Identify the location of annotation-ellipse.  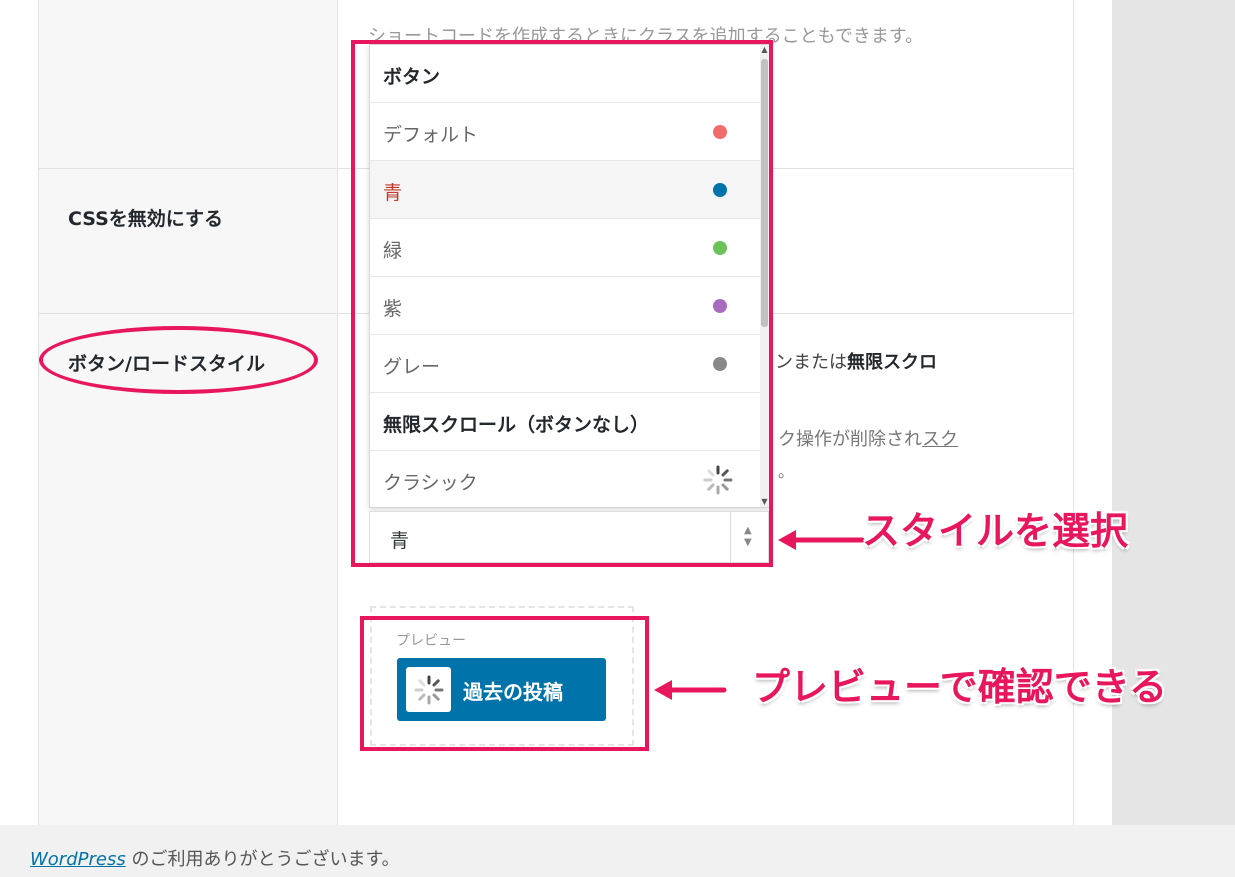
(178, 360).